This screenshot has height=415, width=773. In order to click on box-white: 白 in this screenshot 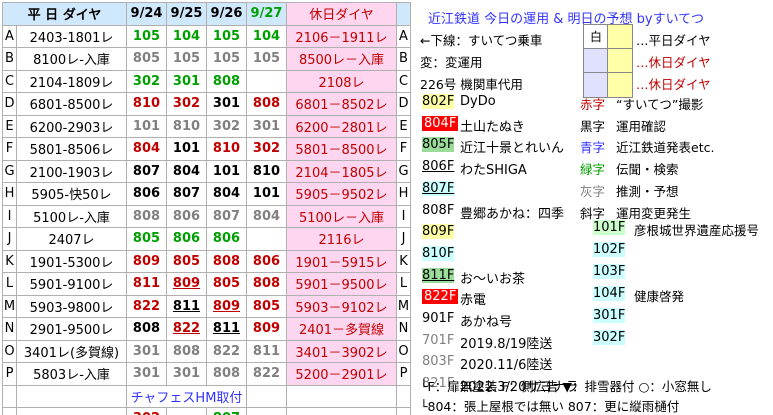, I will do `click(596, 37)`.